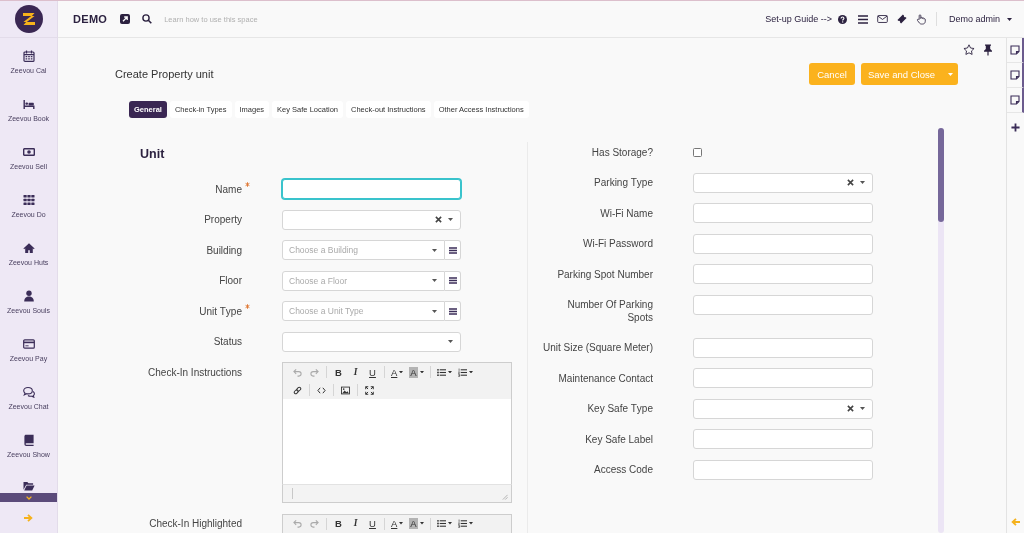  I want to click on code-icon, so click(321, 390).